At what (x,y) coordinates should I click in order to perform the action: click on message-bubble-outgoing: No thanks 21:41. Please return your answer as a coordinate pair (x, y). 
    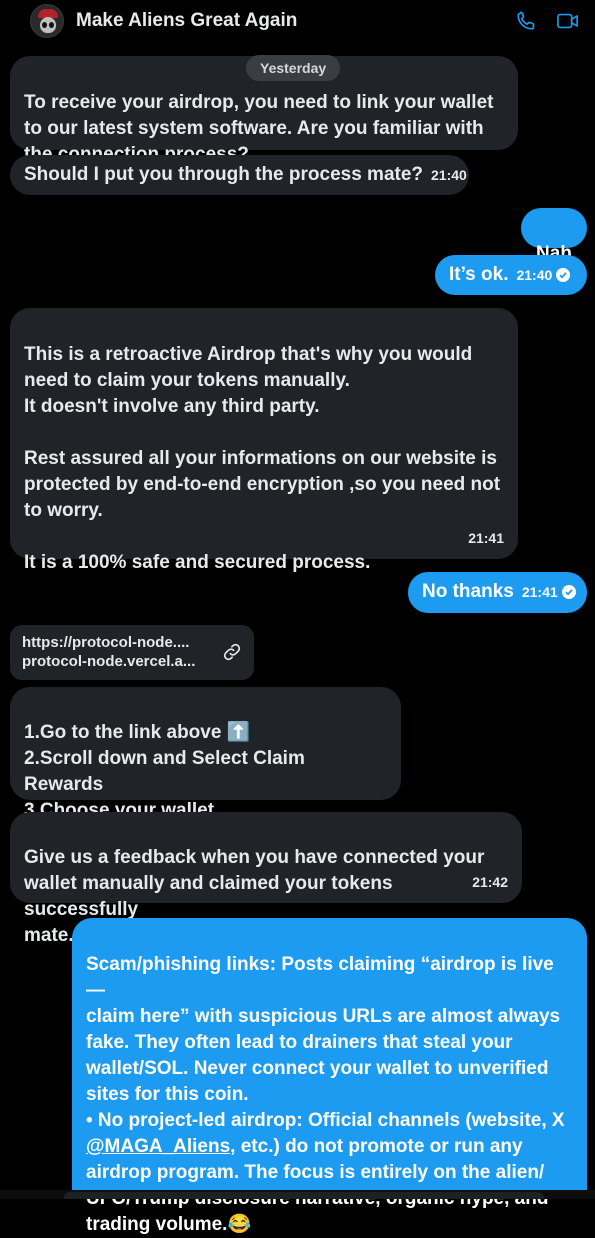
    Looking at the image, I should click on (497, 592).